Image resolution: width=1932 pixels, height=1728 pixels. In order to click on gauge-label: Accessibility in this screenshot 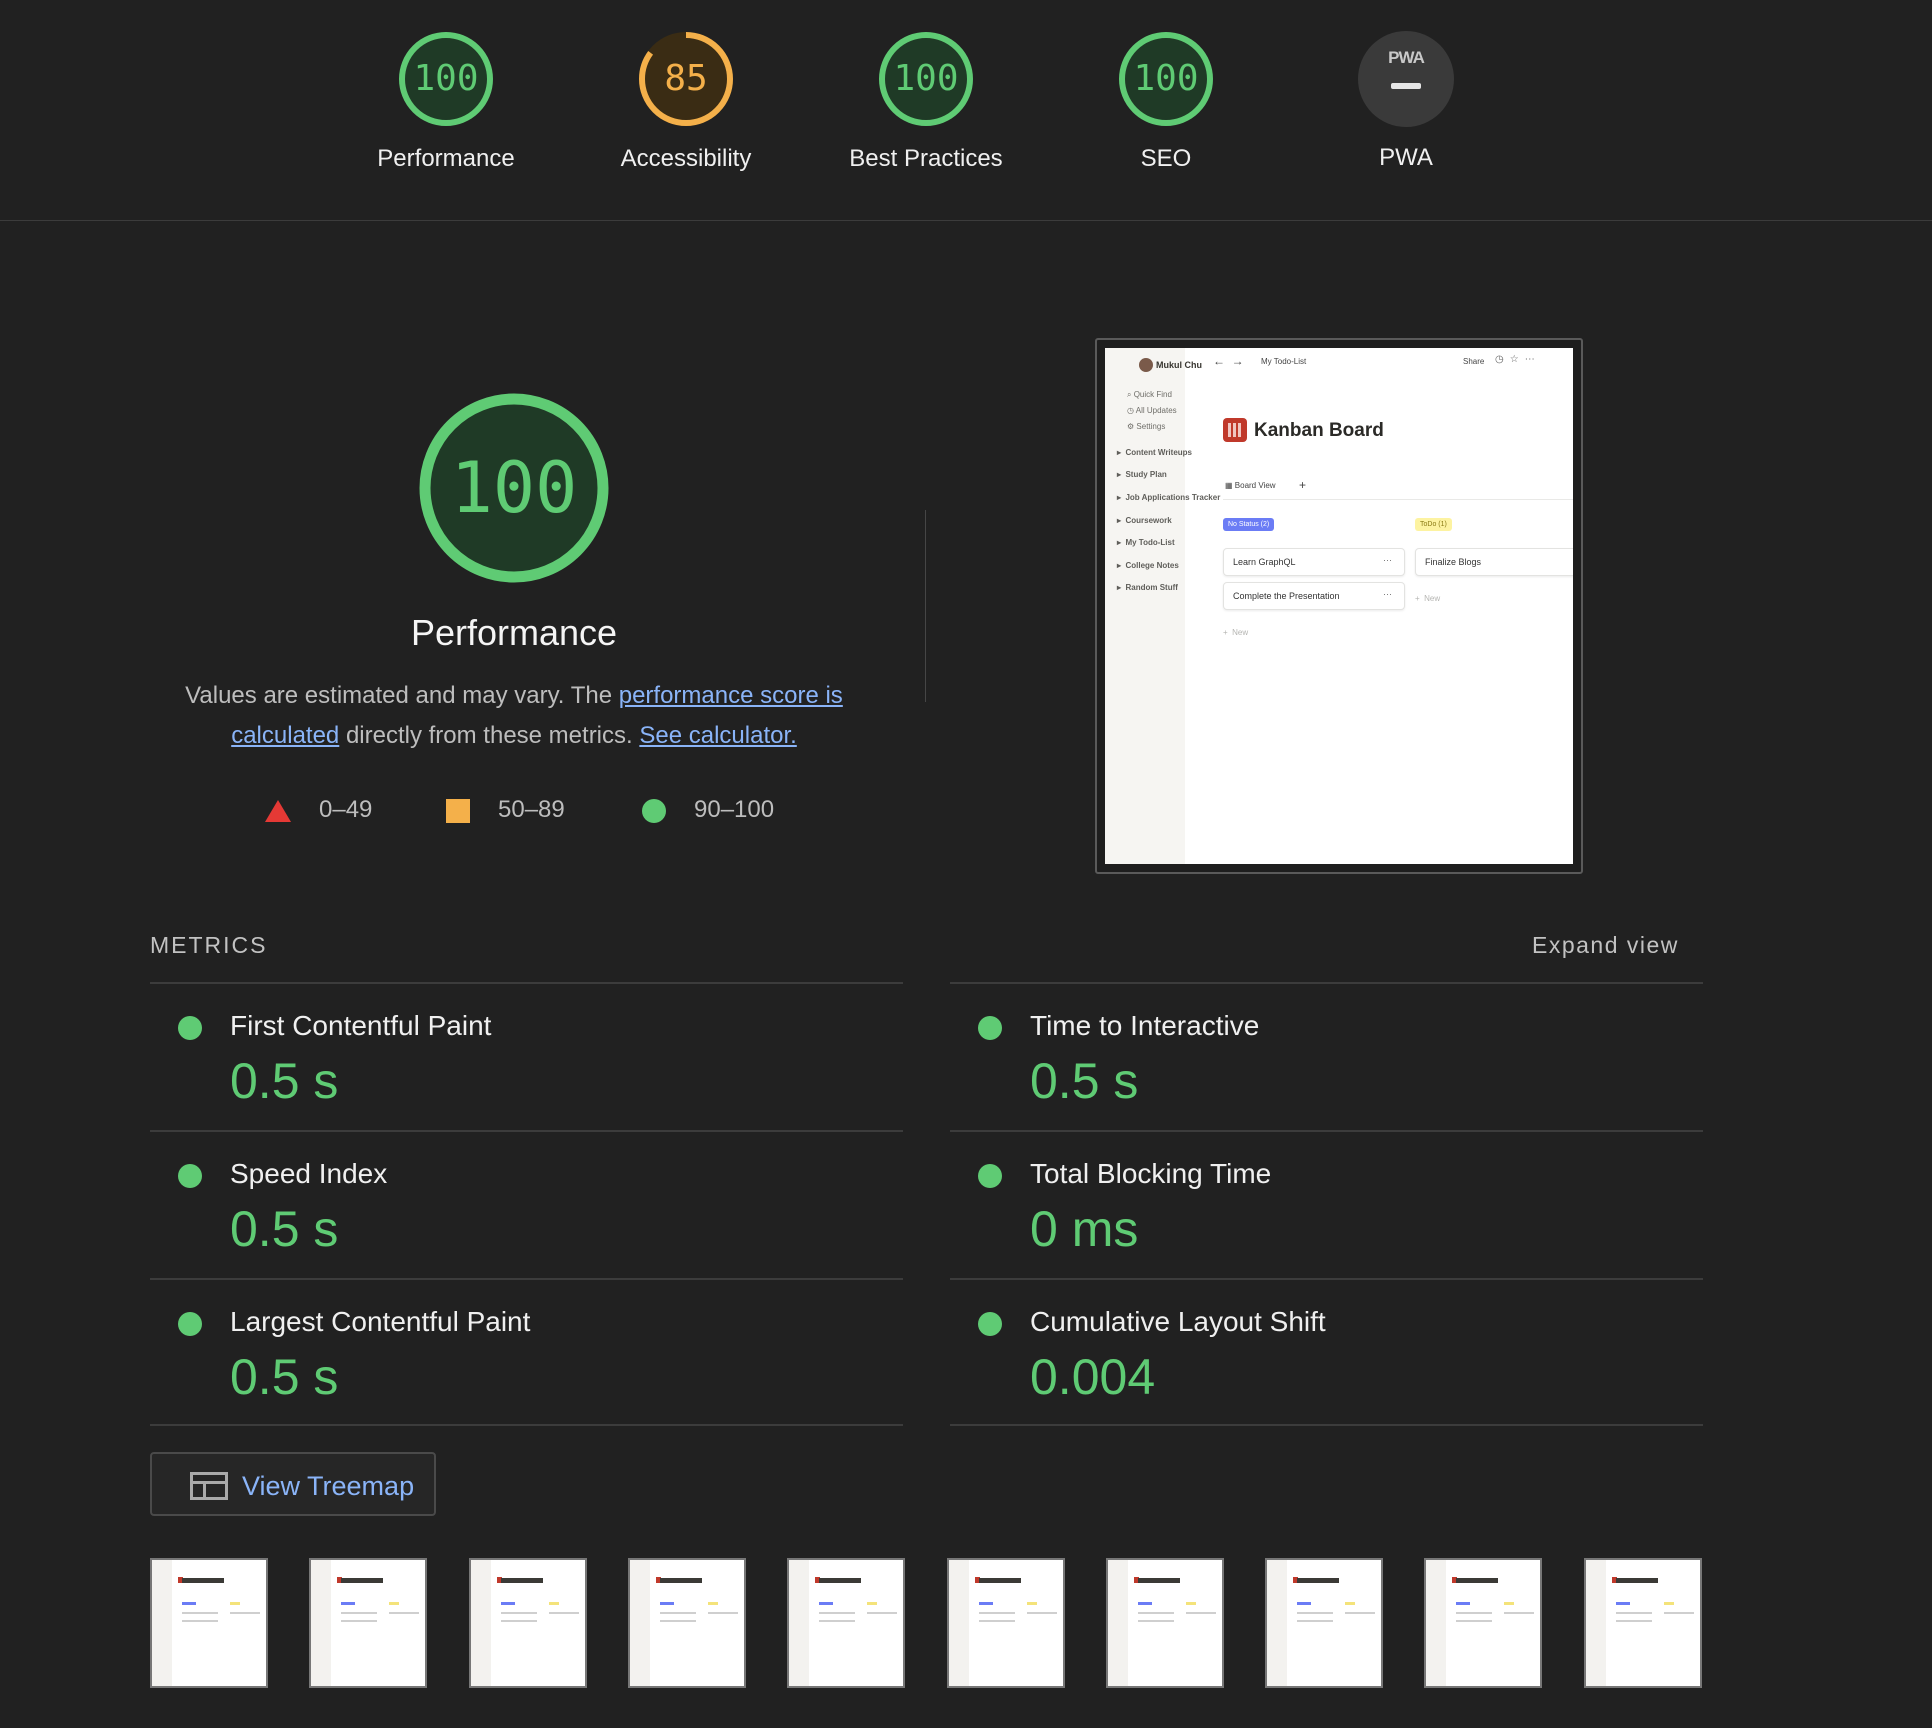, I will do `click(686, 158)`.